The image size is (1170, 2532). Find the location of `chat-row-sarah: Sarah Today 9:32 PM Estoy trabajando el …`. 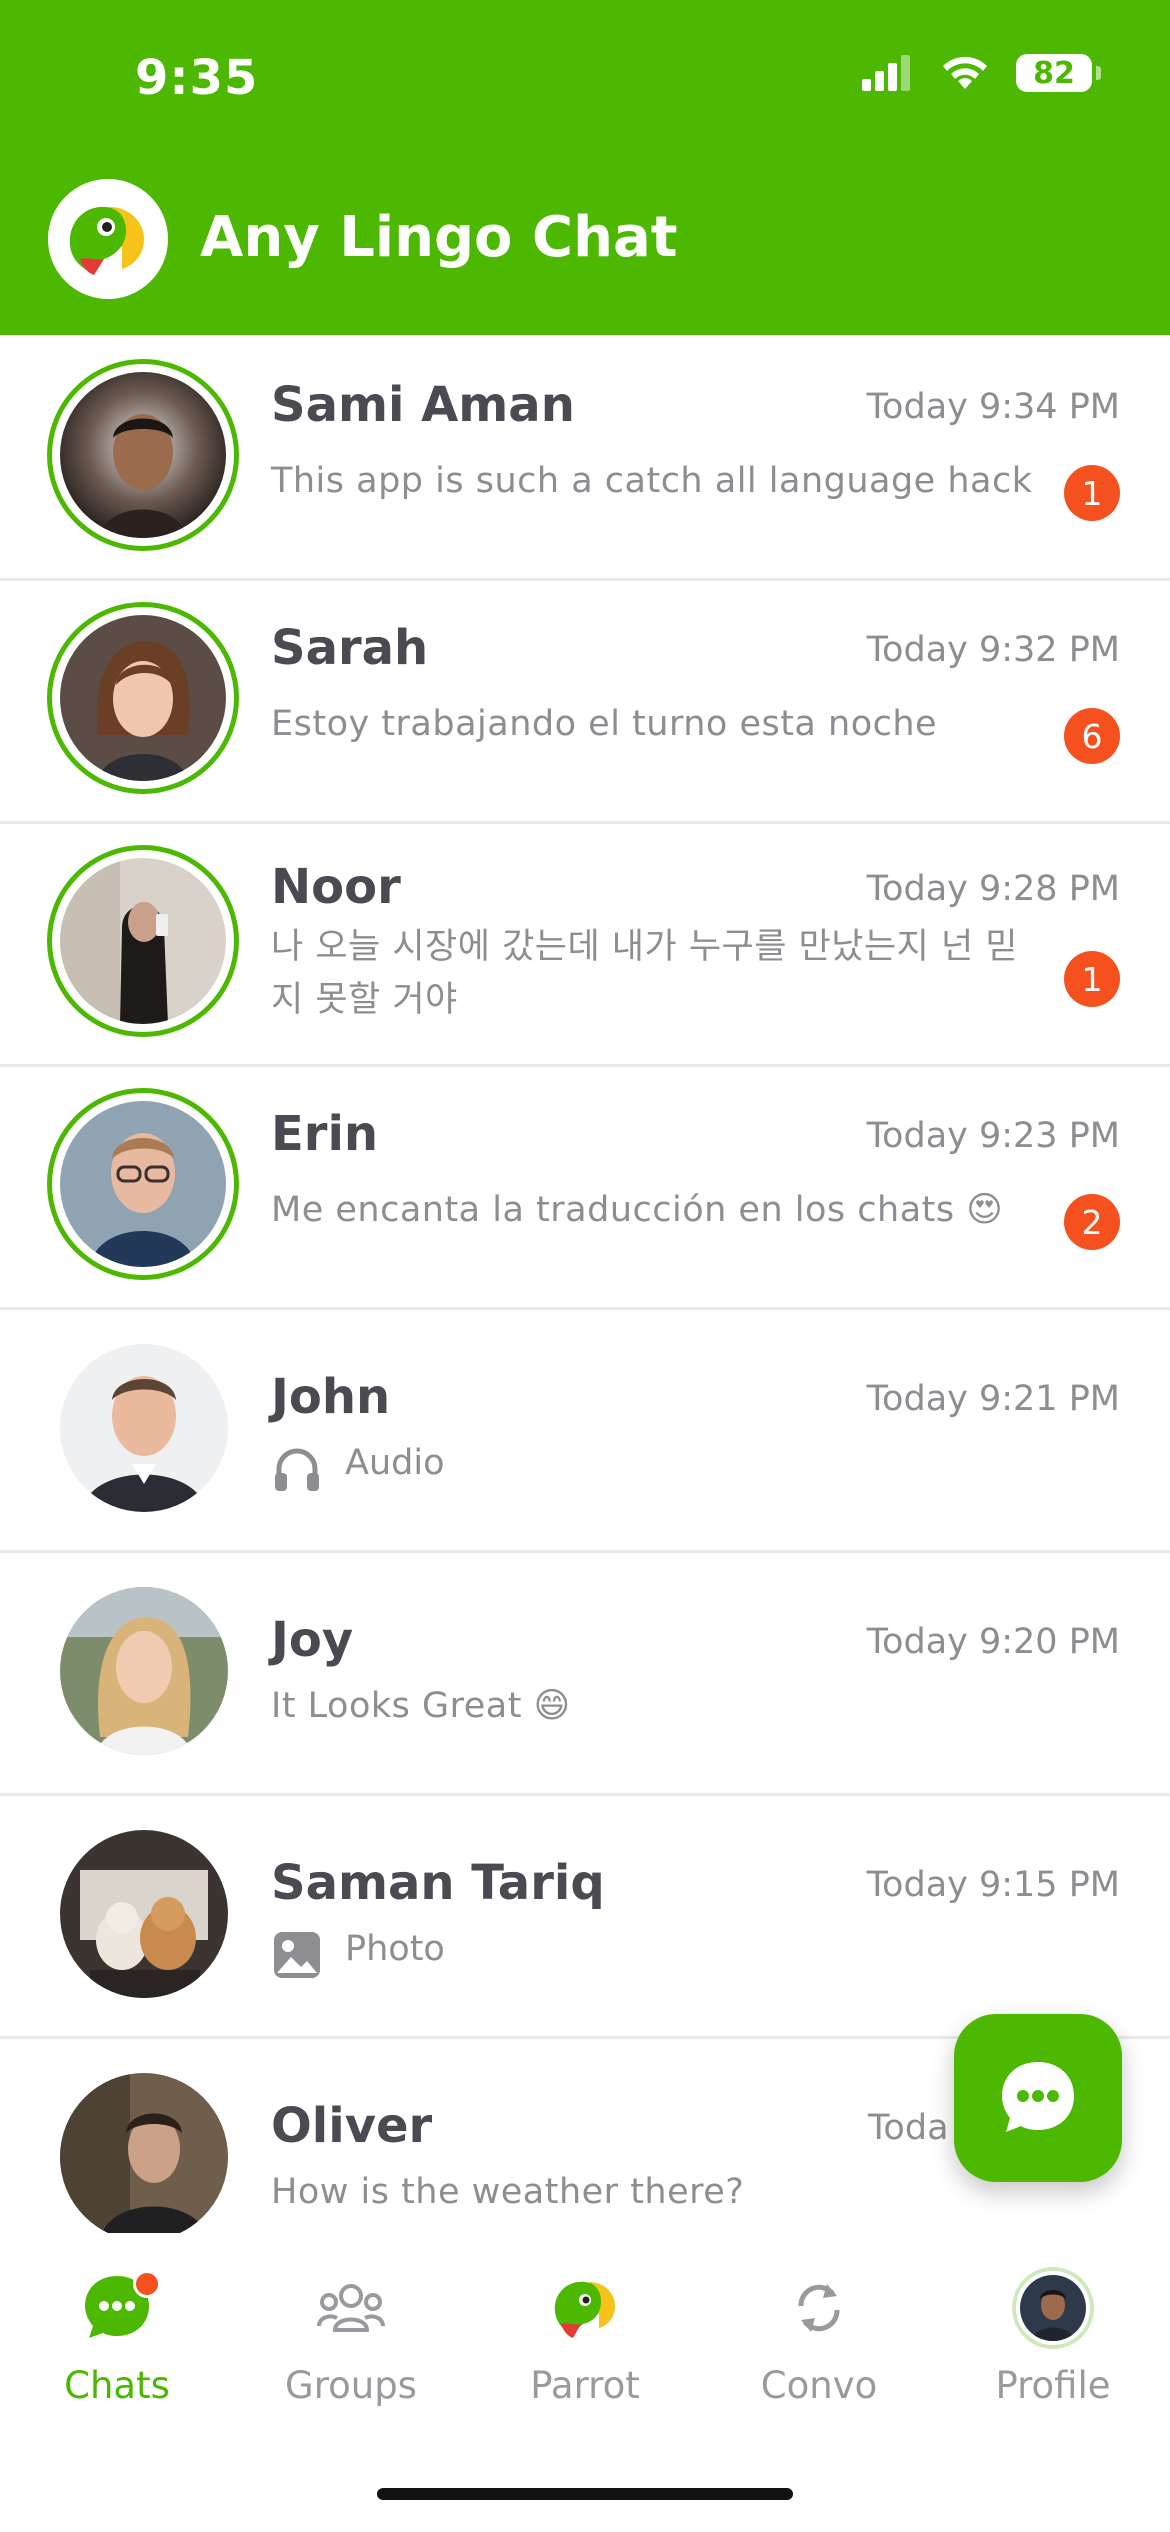

chat-row-sarah: Sarah Today 9:32 PM Estoy trabajando el … is located at coordinates (585, 701).